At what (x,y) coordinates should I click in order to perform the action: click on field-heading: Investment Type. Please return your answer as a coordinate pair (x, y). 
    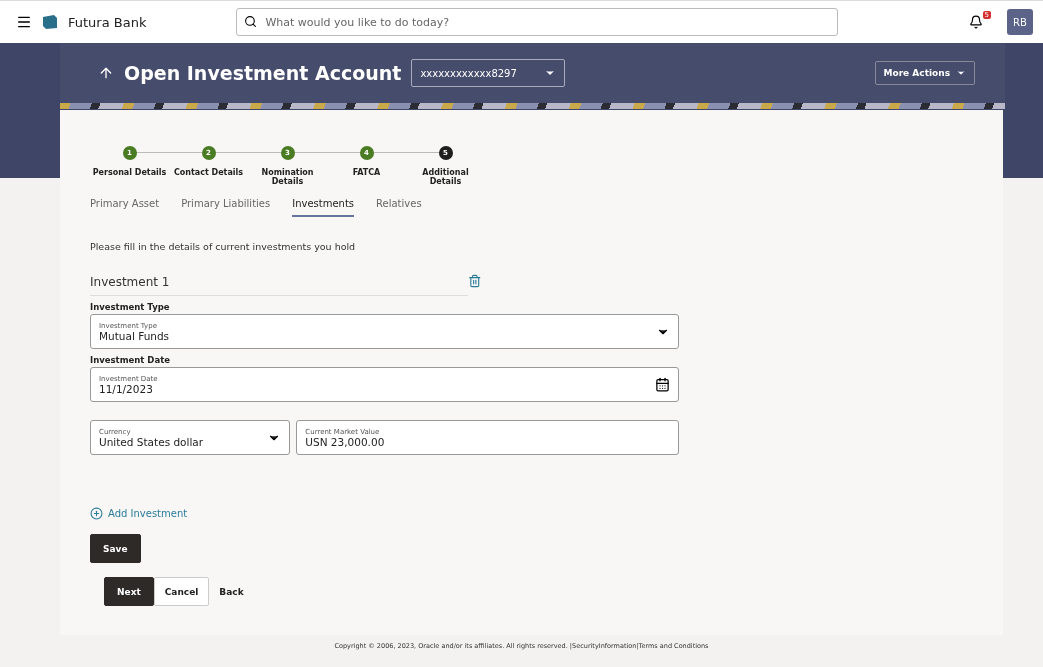
    Looking at the image, I should click on (130, 307).